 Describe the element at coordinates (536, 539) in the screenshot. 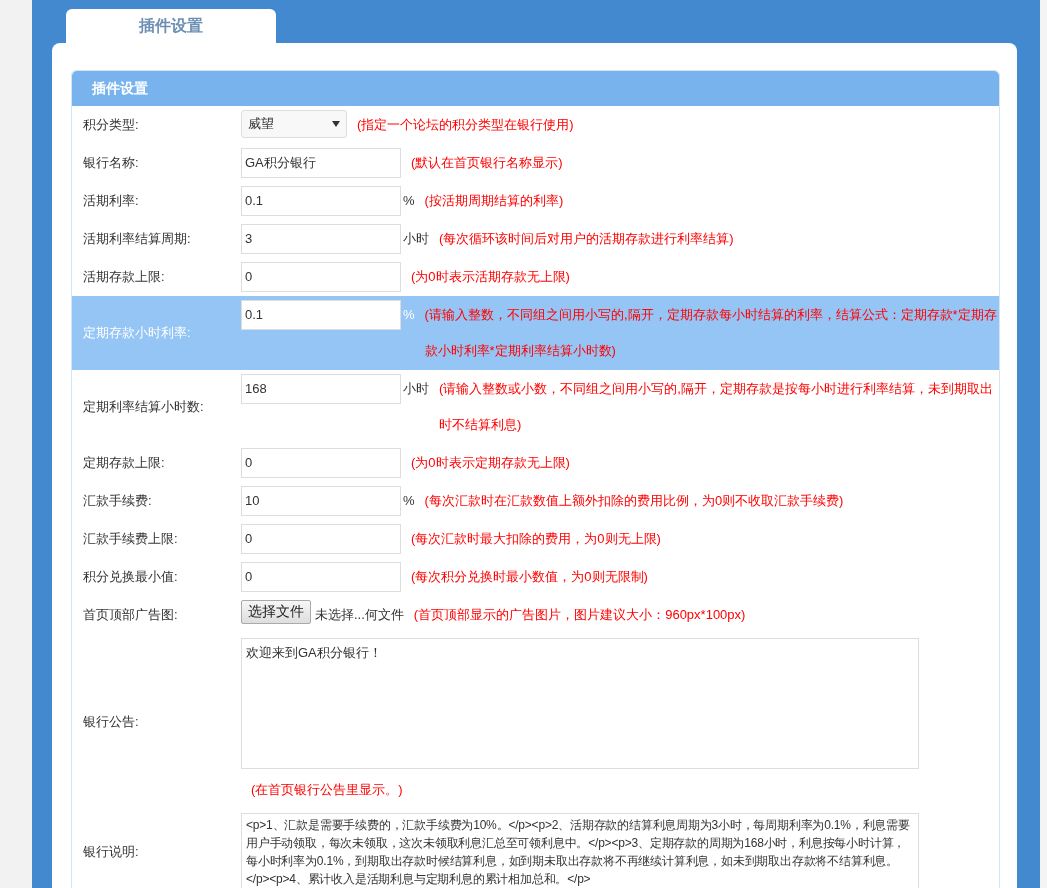

I see `hint-text: (每次汇款时最大扣除的费用，为0则无上限)` at that location.